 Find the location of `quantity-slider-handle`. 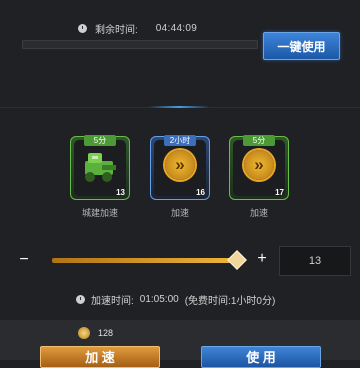

quantity-slider-handle is located at coordinates (237, 260).